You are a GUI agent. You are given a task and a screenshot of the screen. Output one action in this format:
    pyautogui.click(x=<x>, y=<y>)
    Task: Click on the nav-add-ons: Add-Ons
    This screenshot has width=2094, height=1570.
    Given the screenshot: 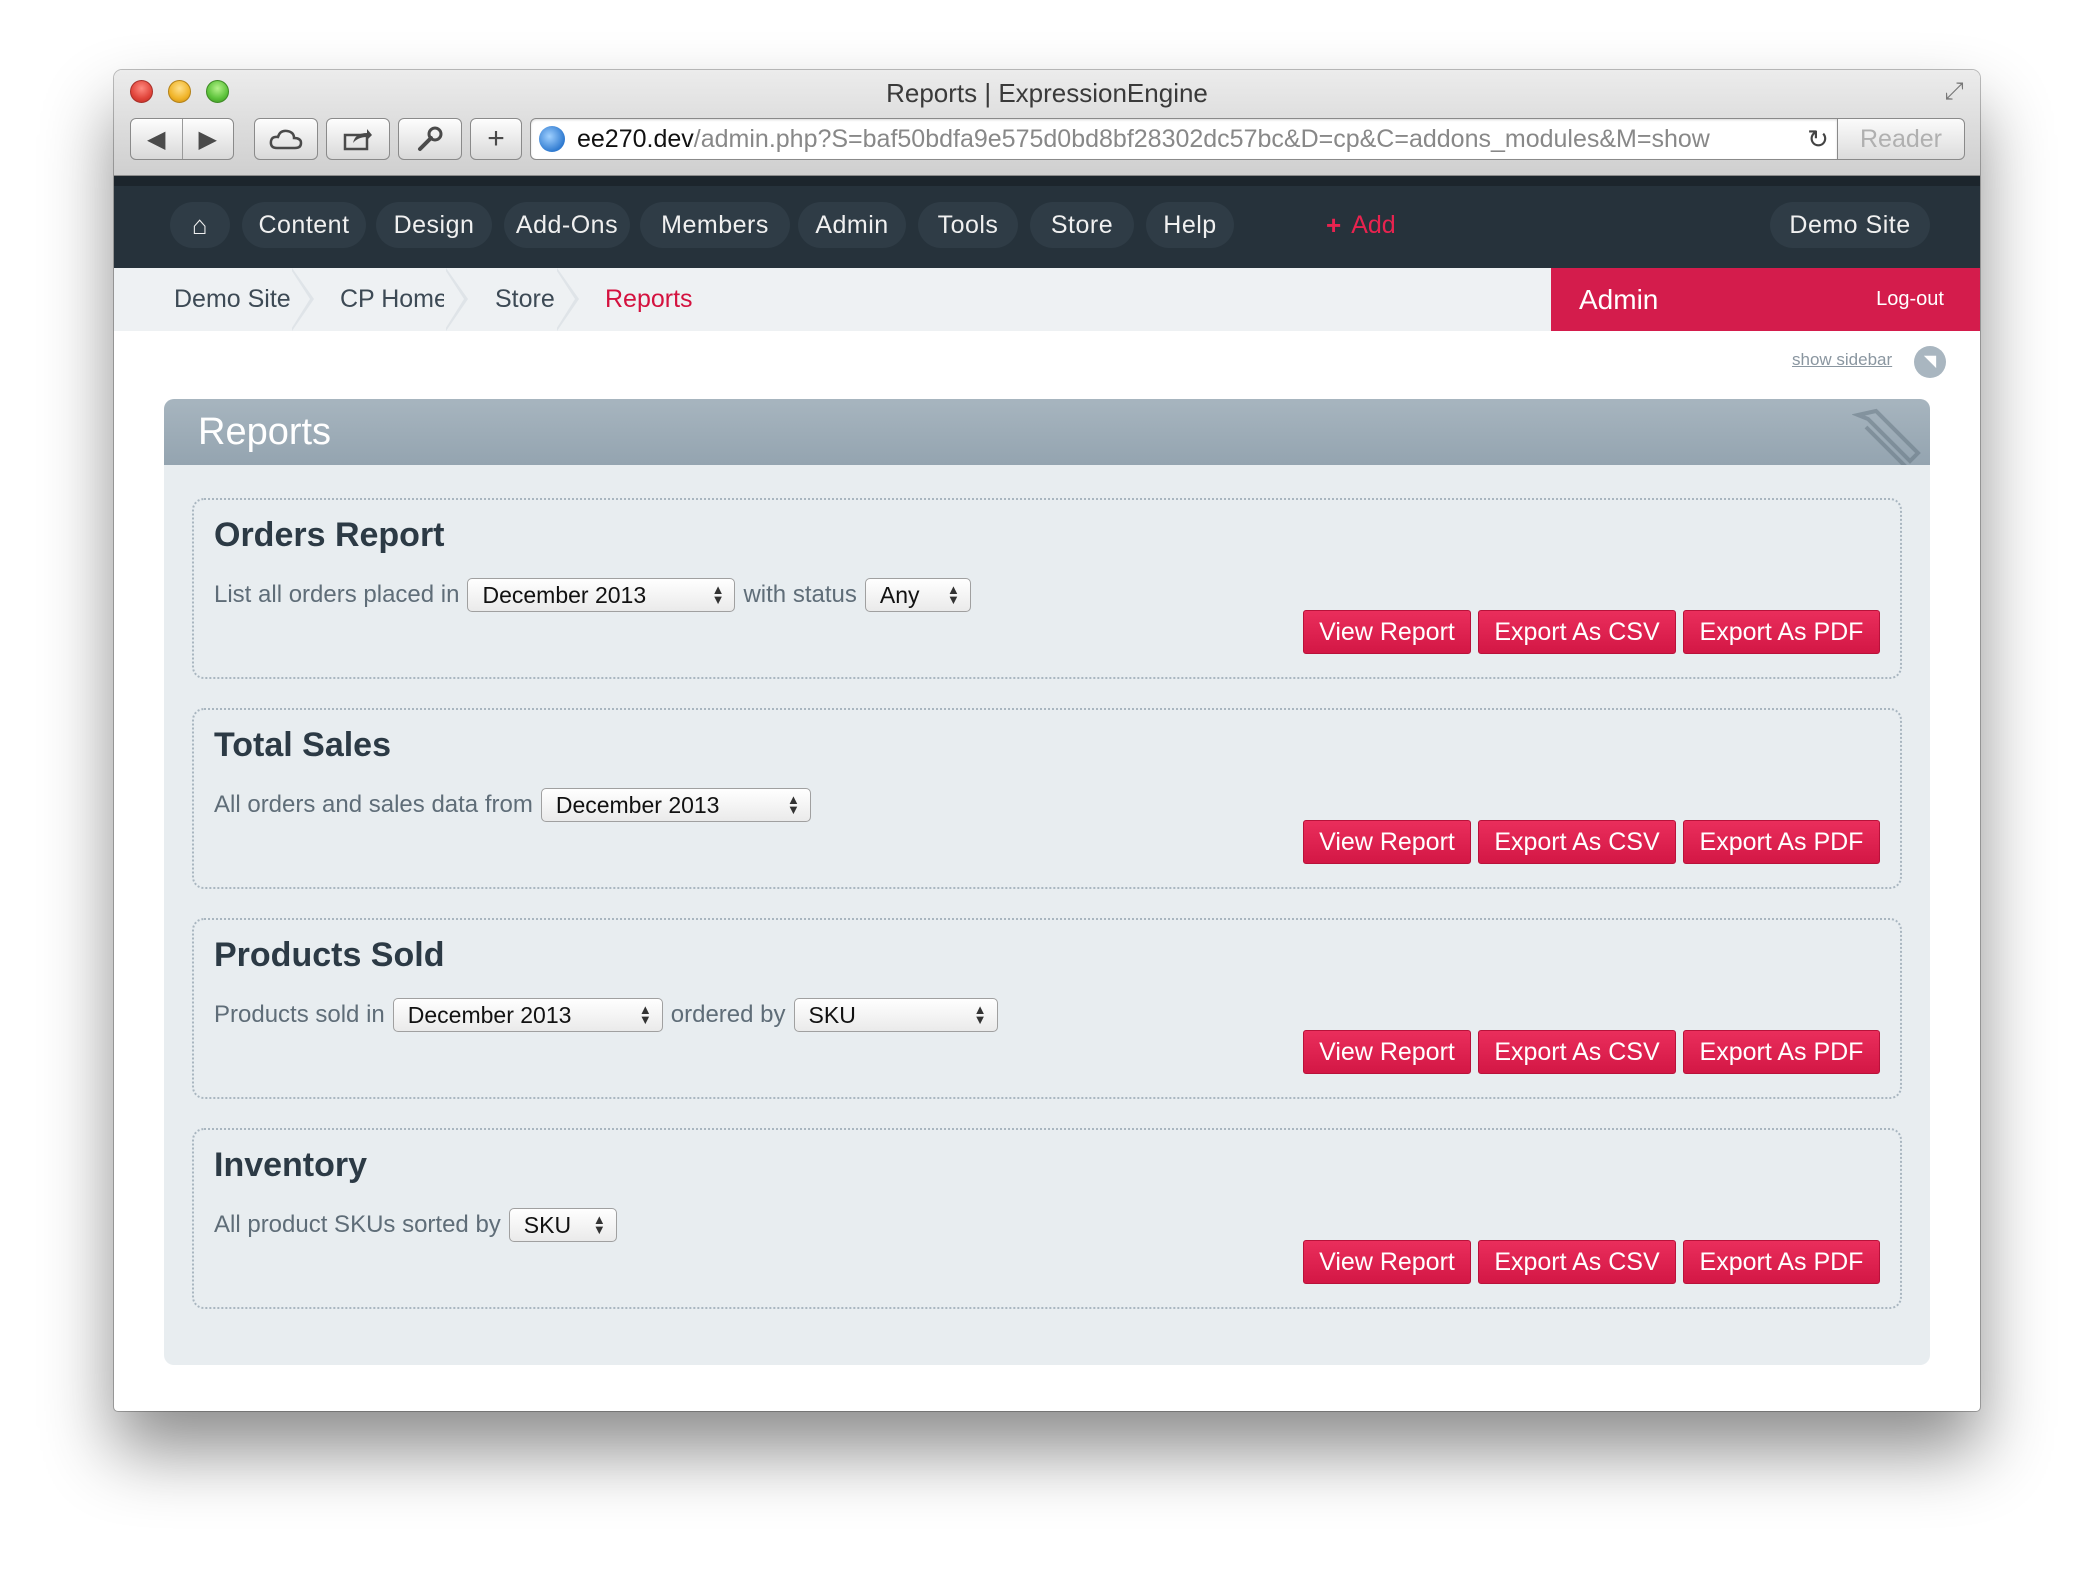 What is the action you would take?
    pyautogui.click(x=567, y=225)
    